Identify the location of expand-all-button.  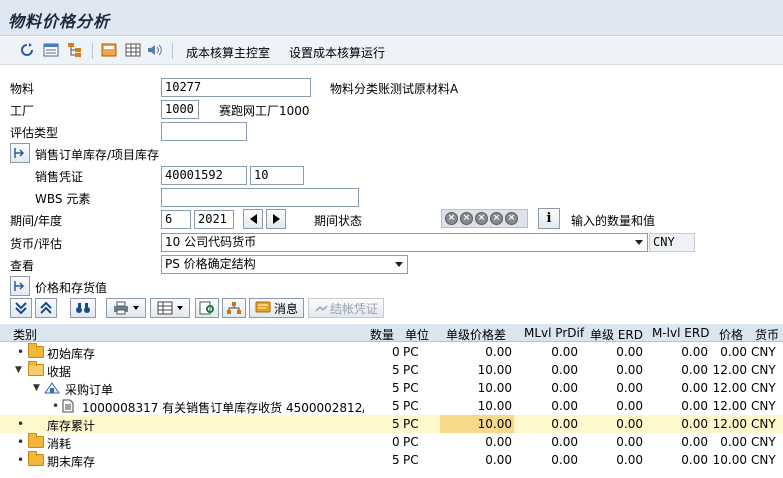
(21, 308).